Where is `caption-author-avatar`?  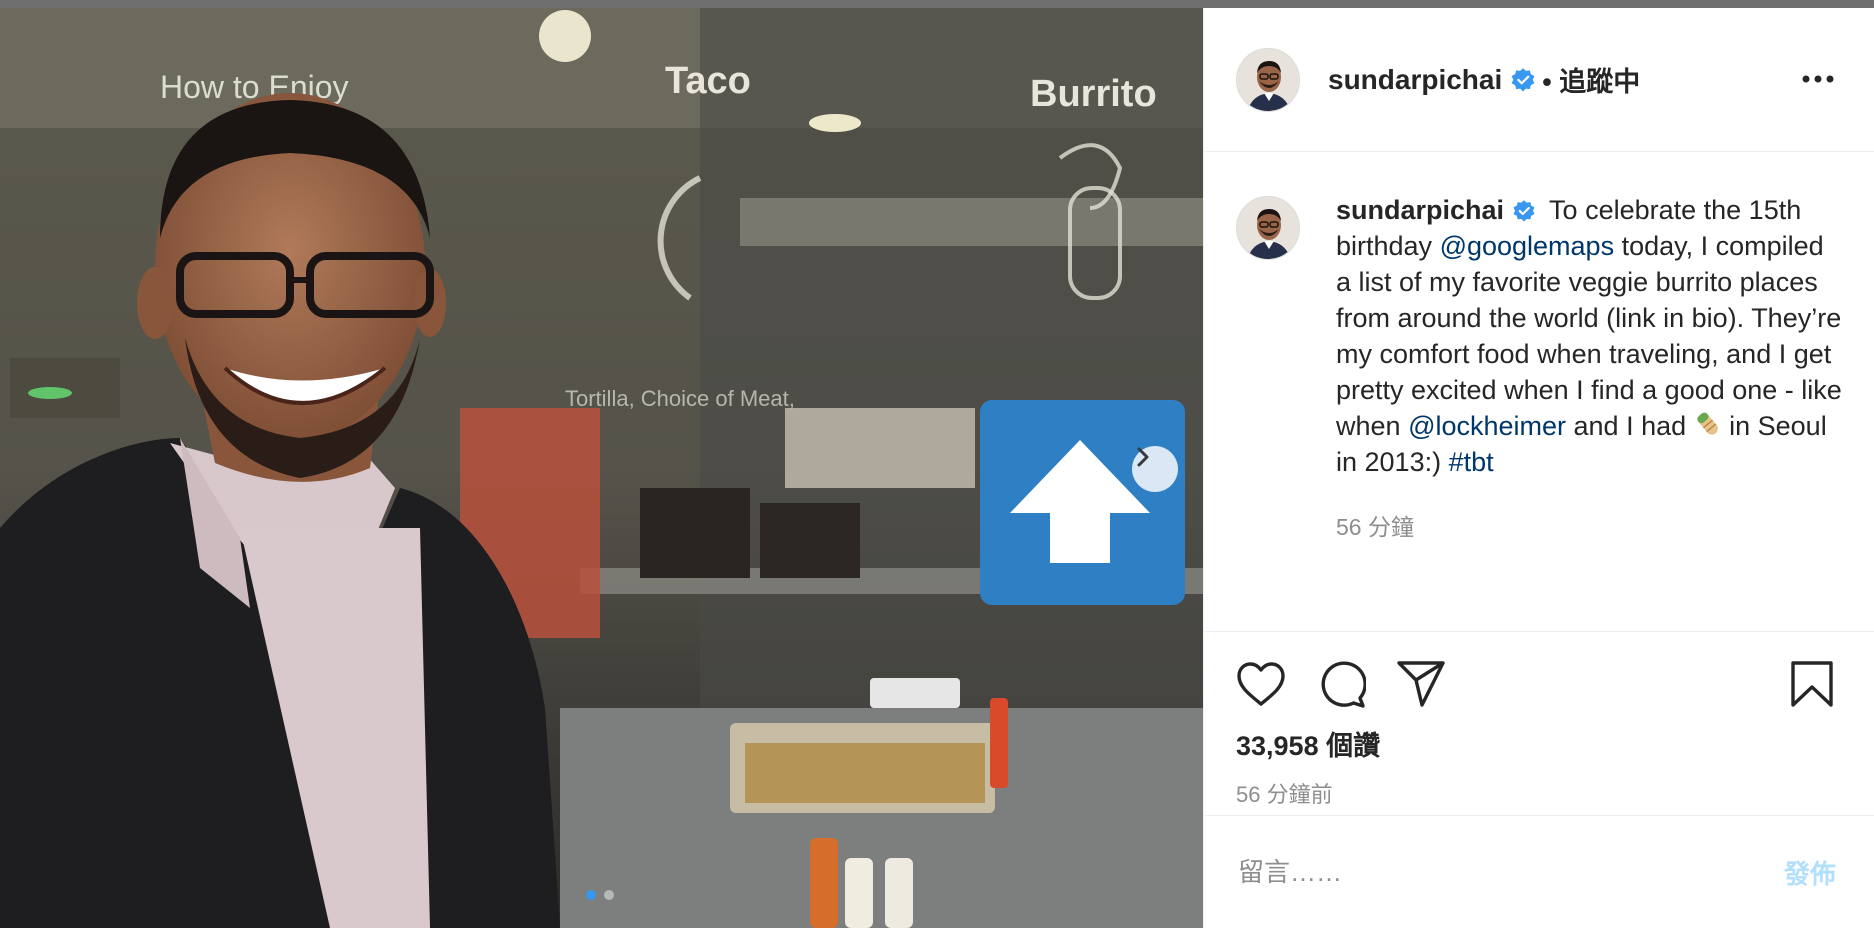 caption-author-avatar is located at coordinates (1268, 228).